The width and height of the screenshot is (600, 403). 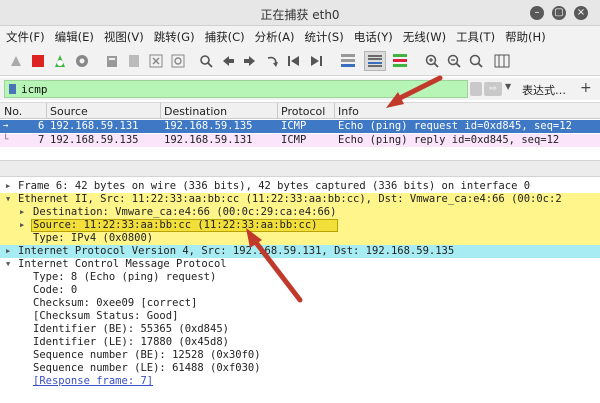 What do you see at coordinates (250, 61) in the screenshot?
I see `go-forward-icon` at bounding box center [250, 61].